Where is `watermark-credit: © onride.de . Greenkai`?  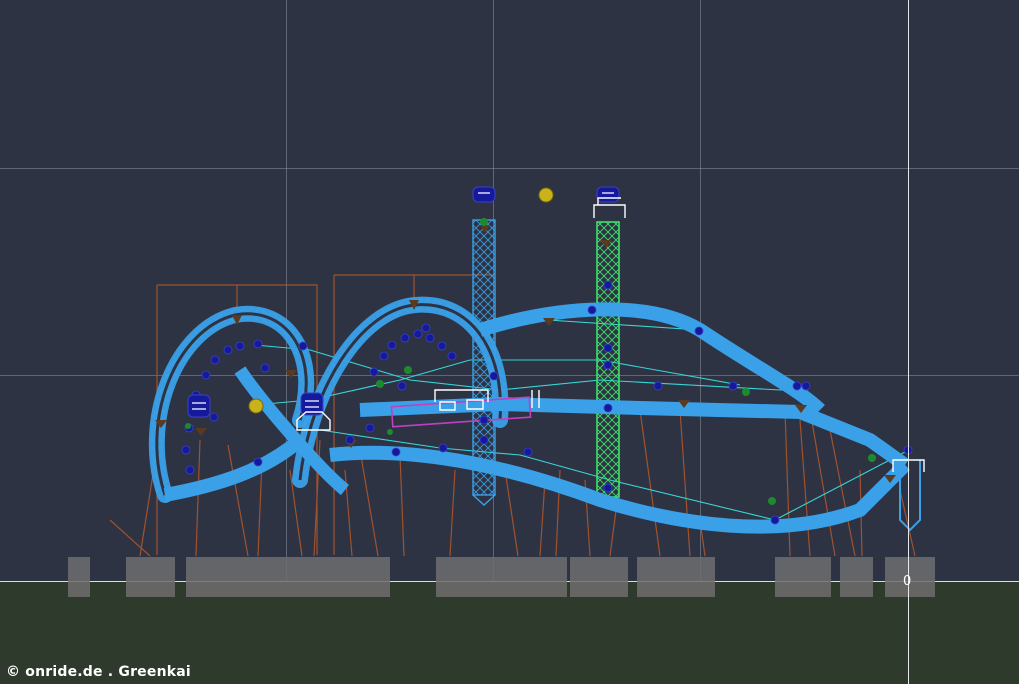 watermark-credit: © onride.de . Greenkai is located at coordinates (98, 672).